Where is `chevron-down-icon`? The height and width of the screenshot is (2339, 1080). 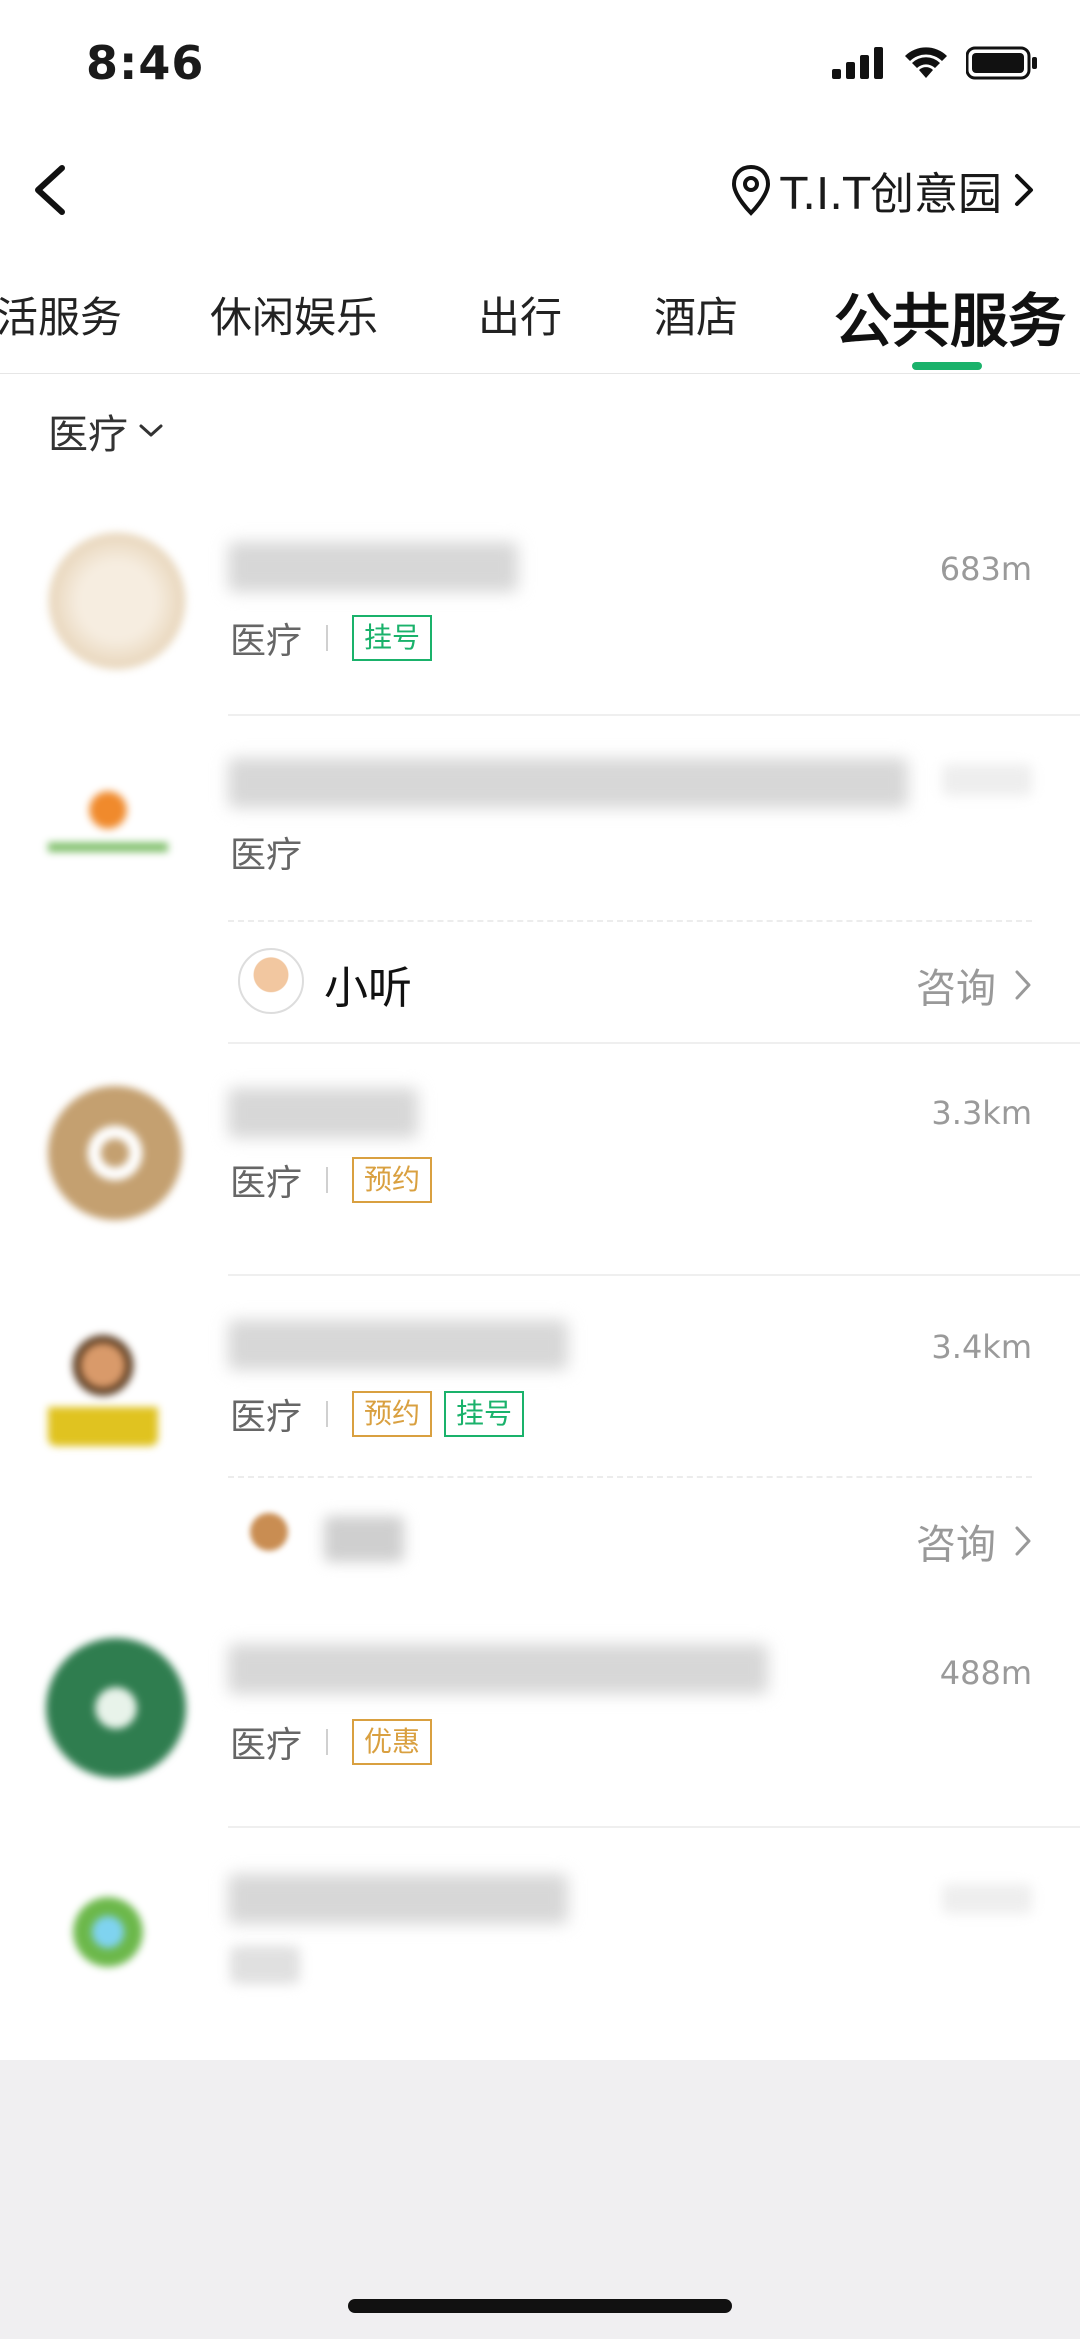 chevron-down-icon is located at coordinates (151, 430).